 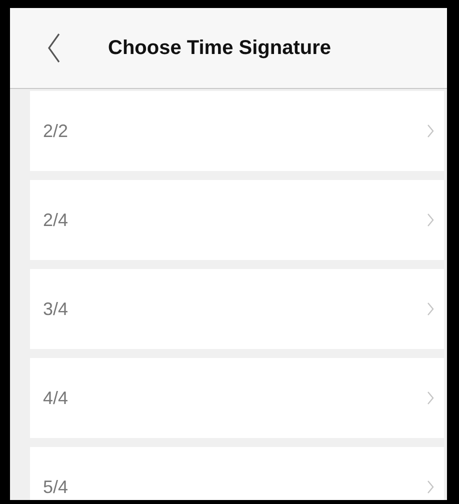 What do you see at coordinates (237, 309) in the screenshot?
I see `time-signature-option: 3/4` at bounding box center [237, 309].